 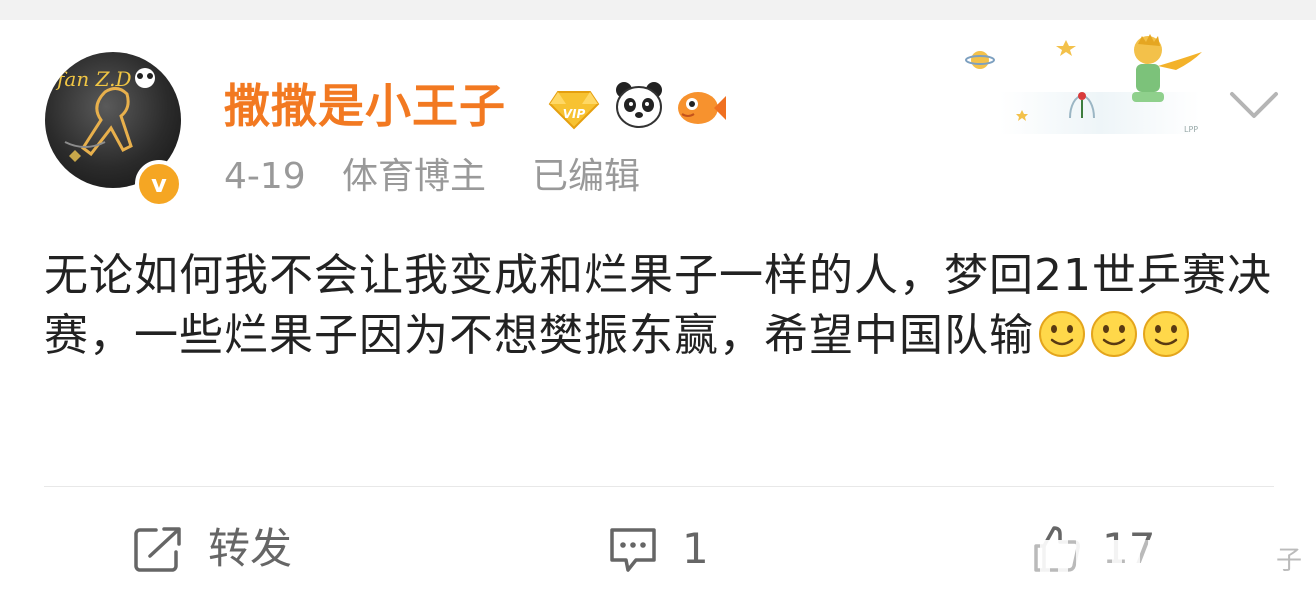 What do you see at coordinates (639, 105) in the screenshot?
I see `panda-badge` at bounding box center [639, 105].